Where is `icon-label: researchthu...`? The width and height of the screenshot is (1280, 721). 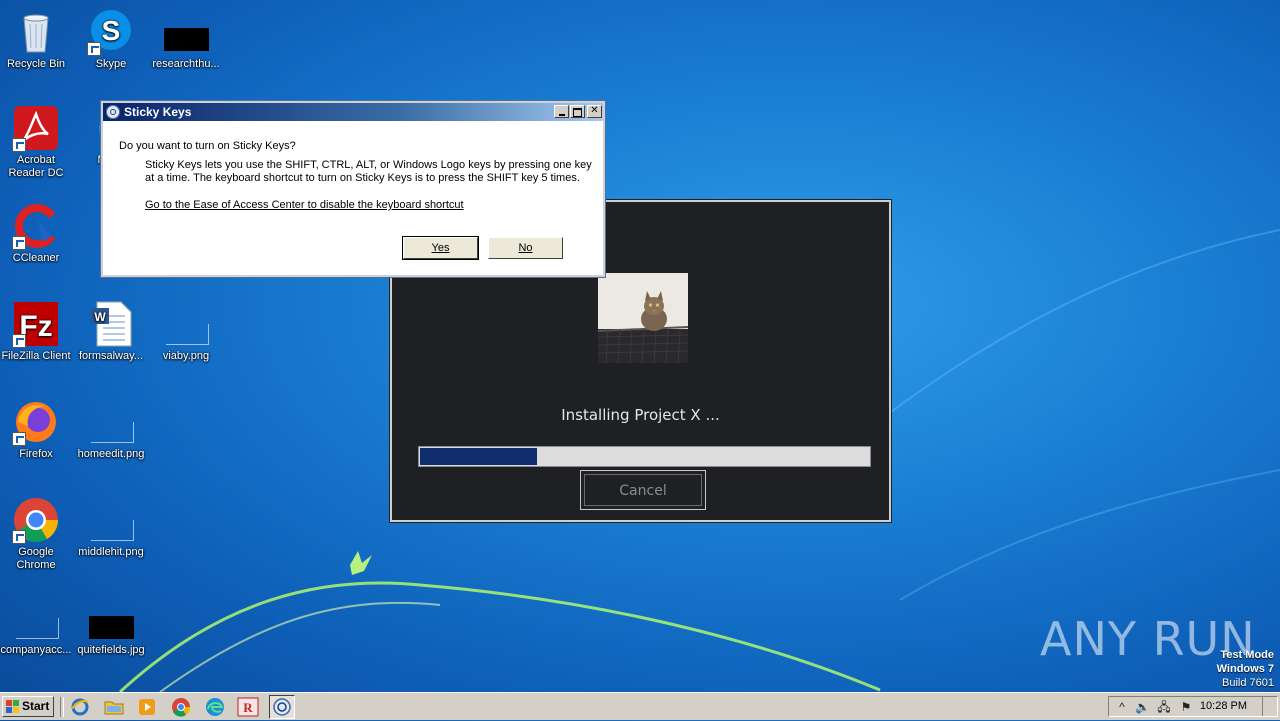
icon-label: researchthu... is located at coordinates (186, 64).